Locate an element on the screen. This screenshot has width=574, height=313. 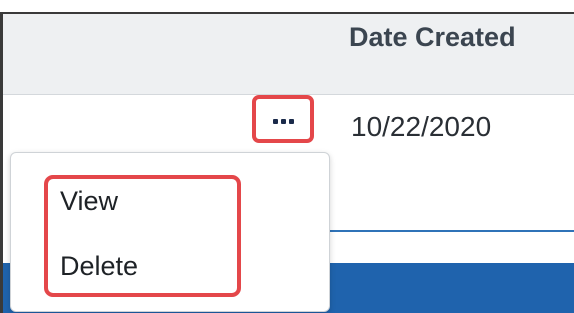
column-header-date-created: Date Created is located at coordinates (432, 37).